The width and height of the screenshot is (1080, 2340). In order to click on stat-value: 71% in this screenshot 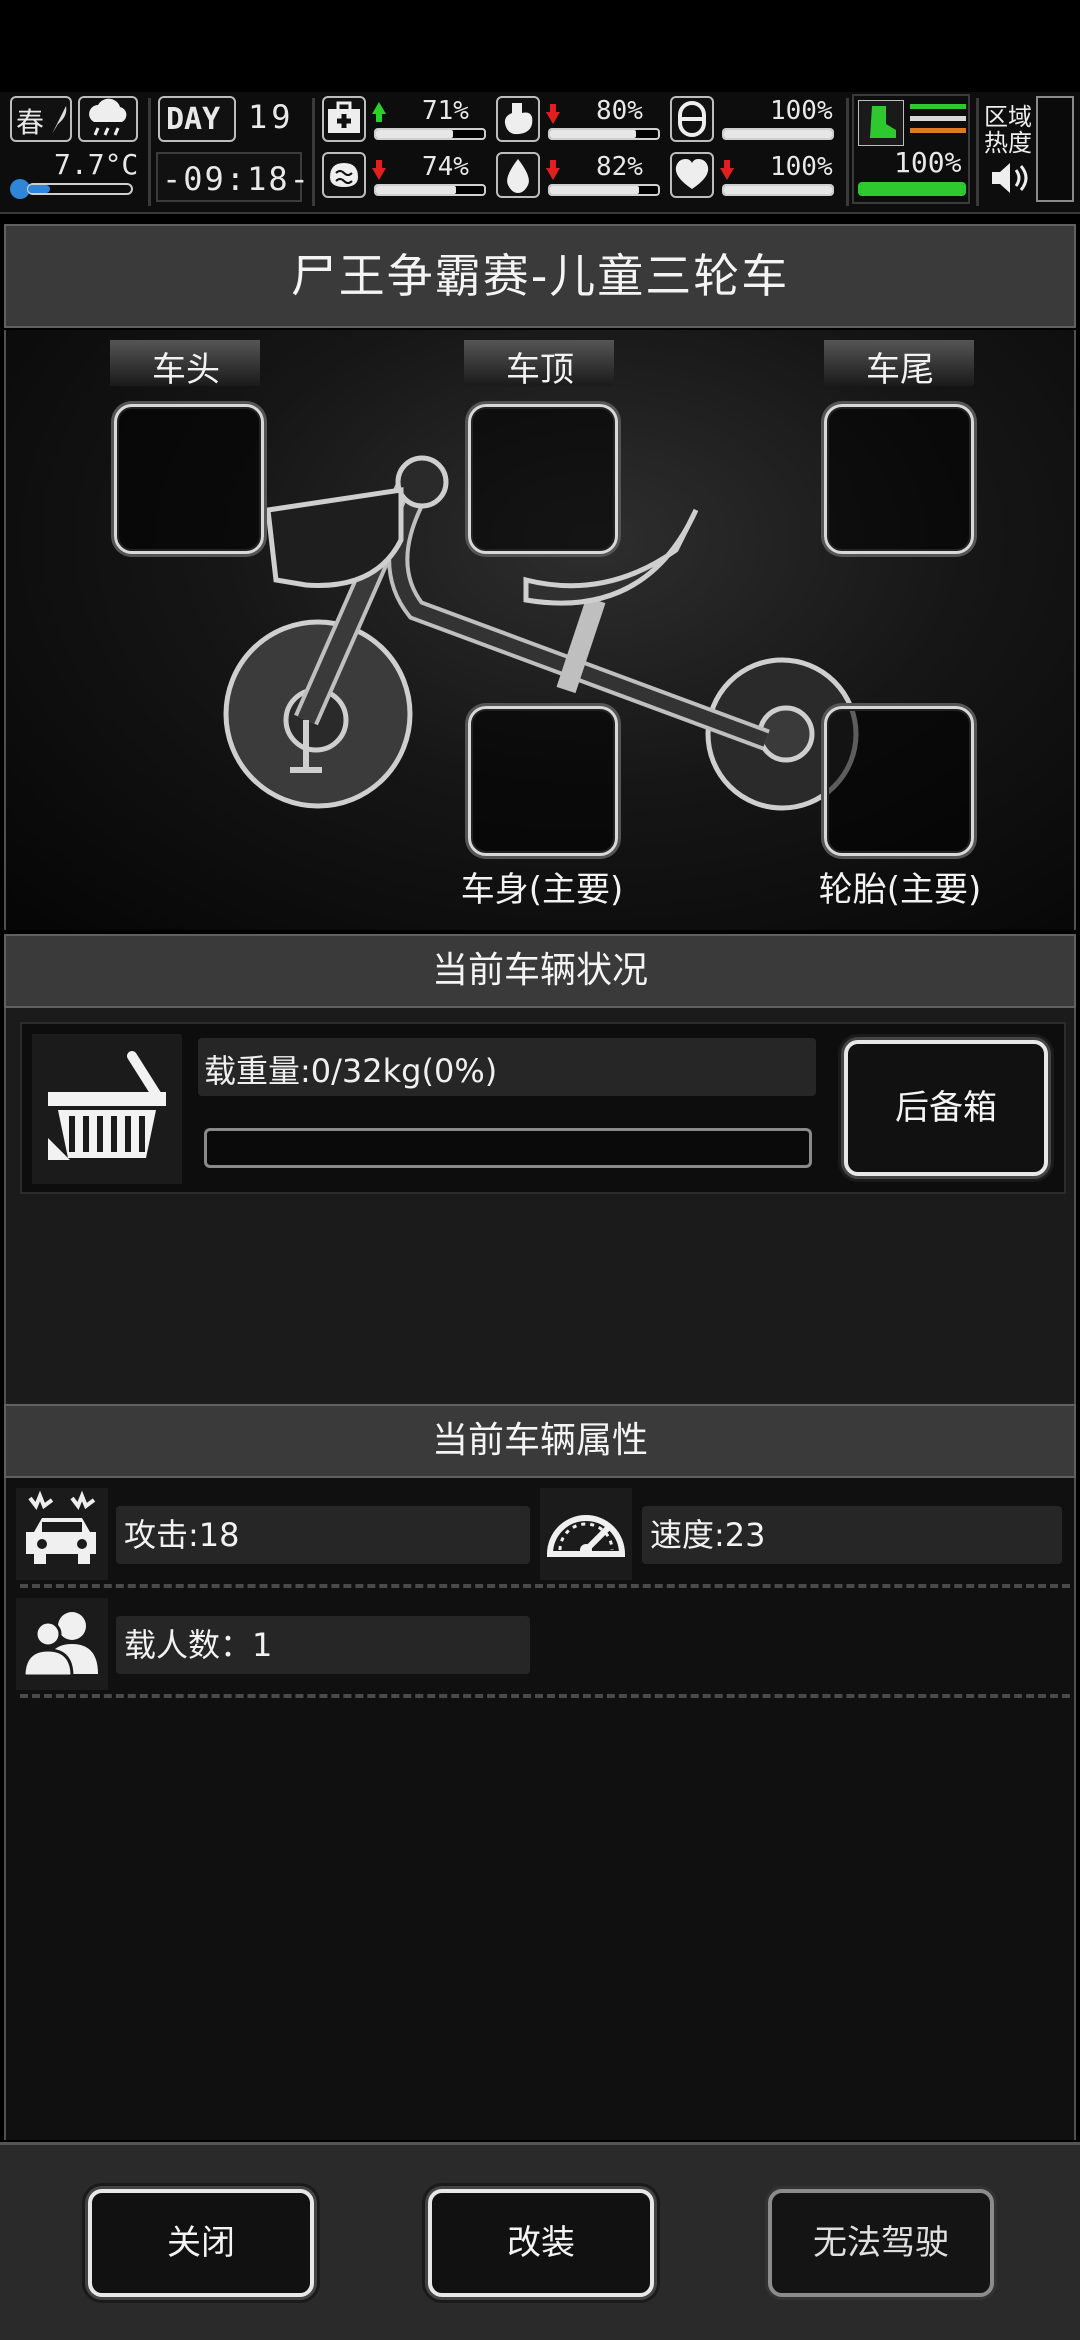, I will do `click(445, 111)`.